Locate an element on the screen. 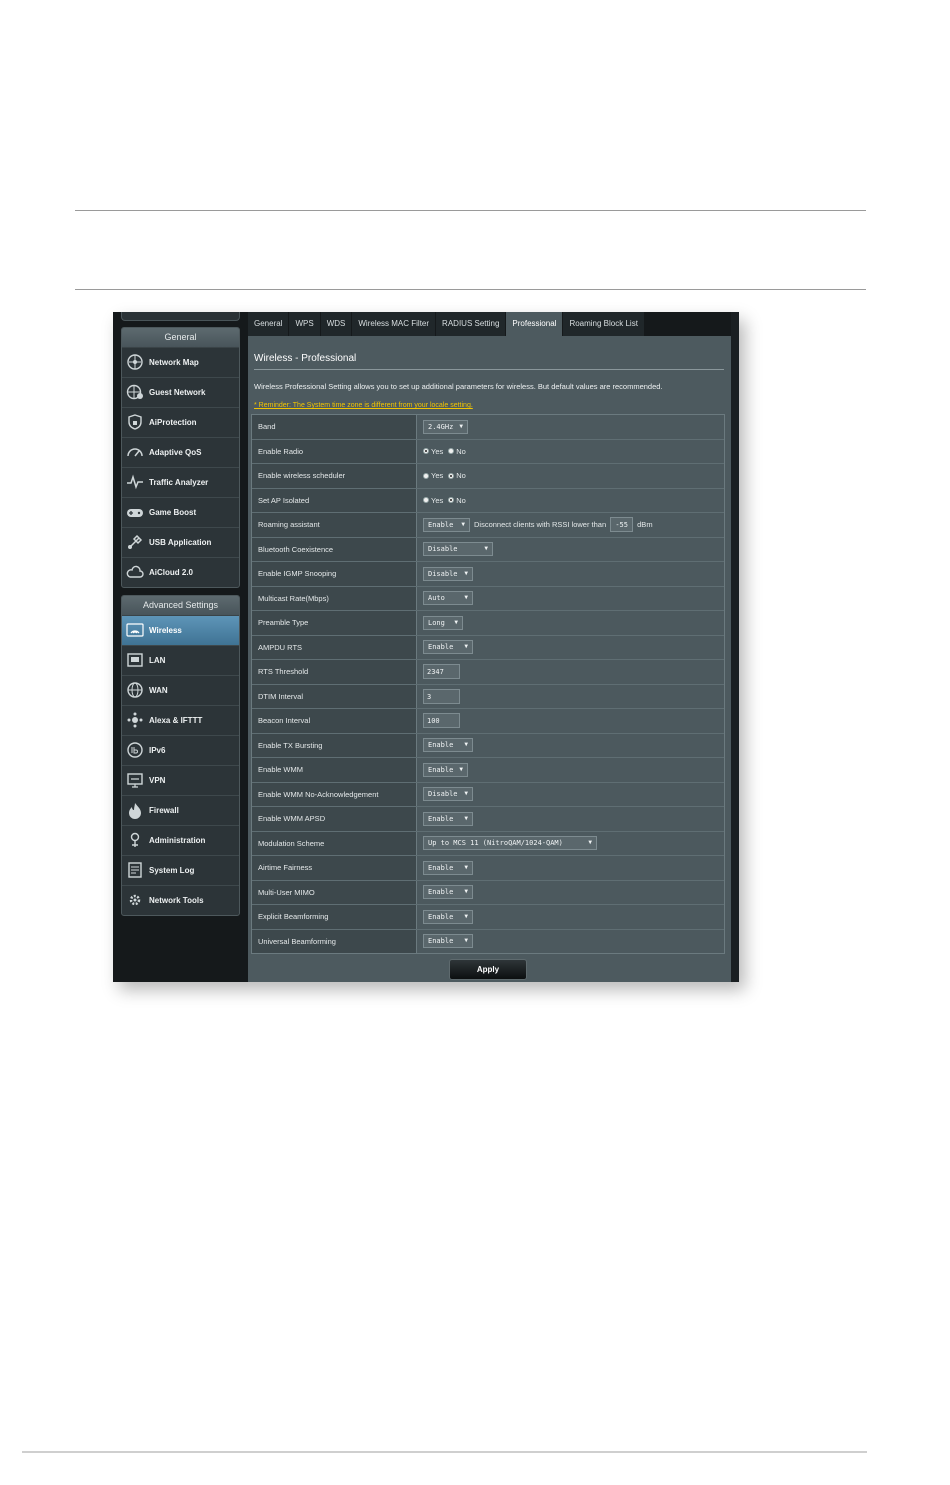 The width and height of the screenshot is (950, 1485). setting-label: Universal Beamforming is located at coordinates (334, 941).